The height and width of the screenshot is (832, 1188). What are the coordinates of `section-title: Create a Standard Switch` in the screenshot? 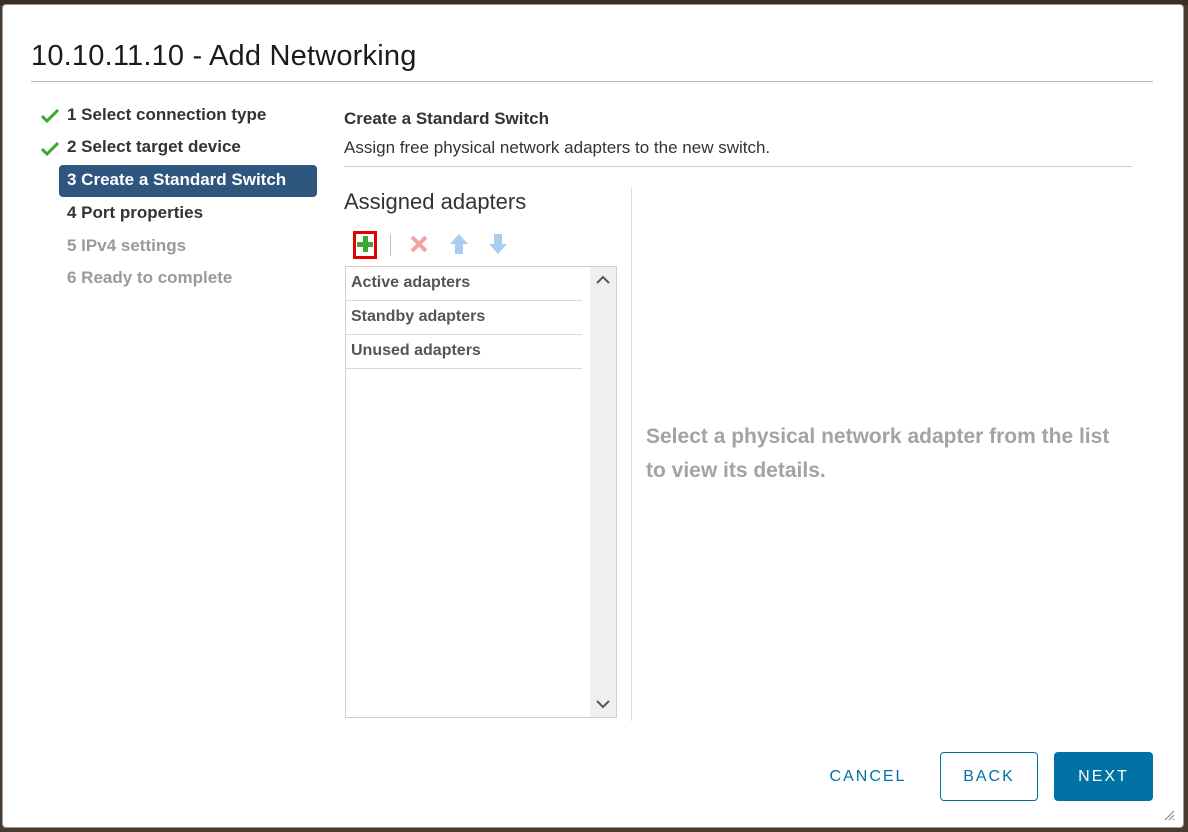 It's located at (447, 118).